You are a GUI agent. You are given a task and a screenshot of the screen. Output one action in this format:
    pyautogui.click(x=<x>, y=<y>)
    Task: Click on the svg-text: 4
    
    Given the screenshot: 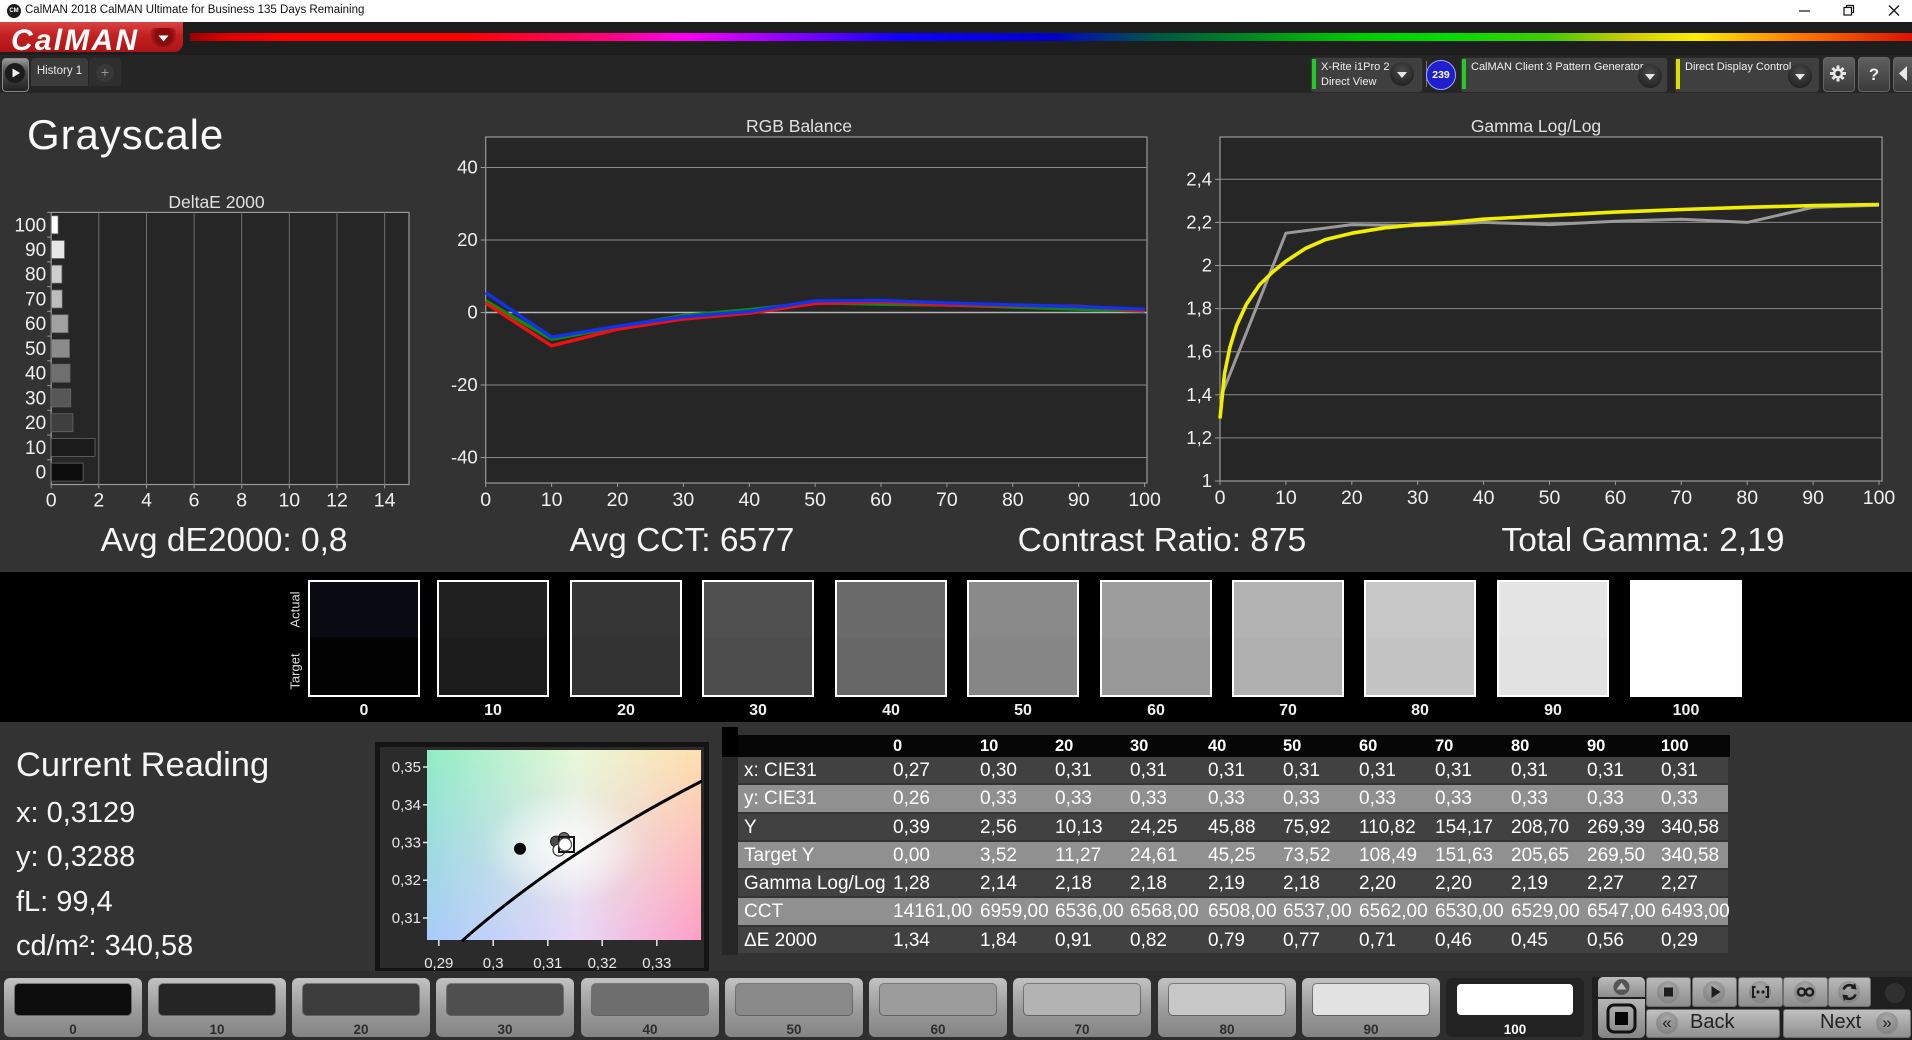 What is the action you would take?
    pyautogui.click(x=146, y=501)
    